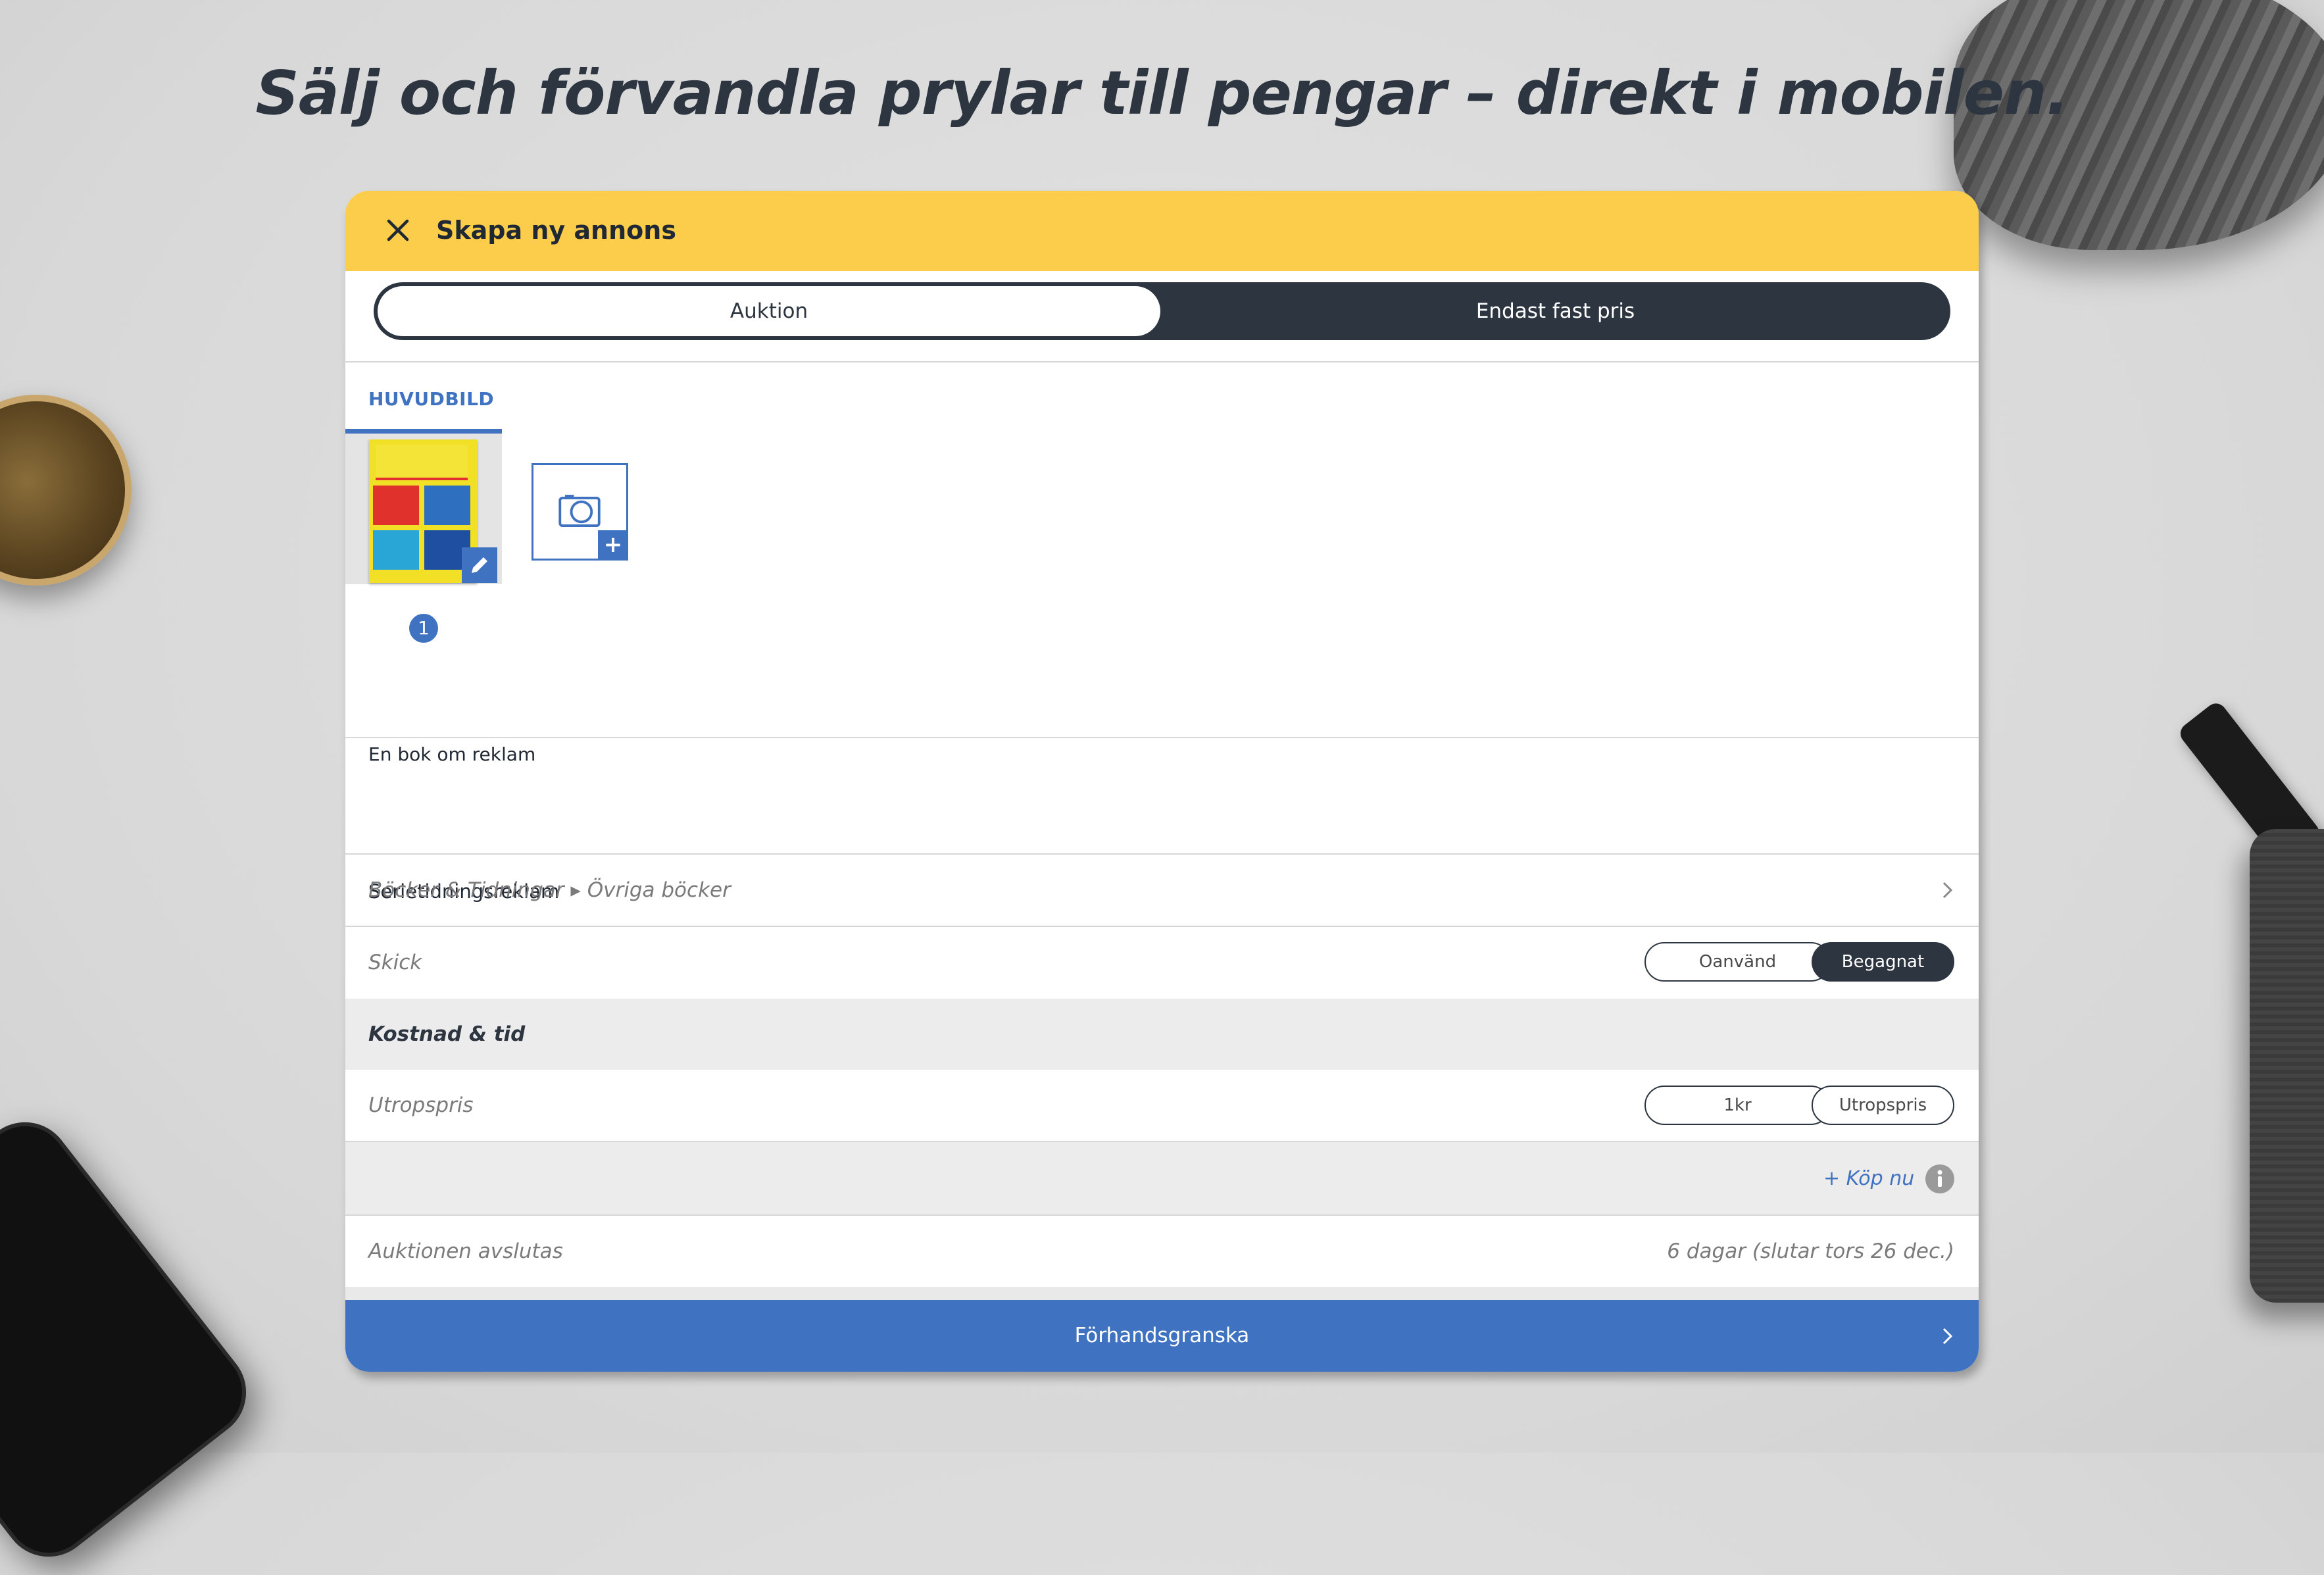 Image resolution: width=2324 pixels, height=1575 pixels. I want to click on close-icon, so click(398, 231).